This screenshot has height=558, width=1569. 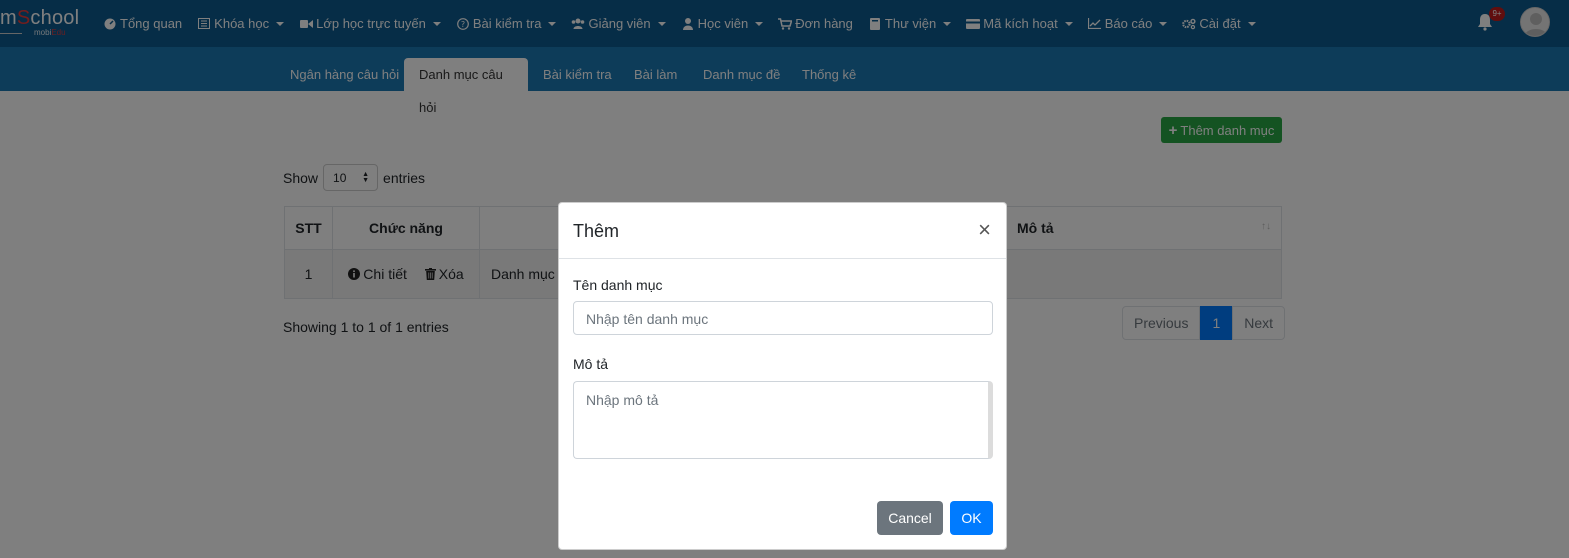 What do you see at coordinates (782, 231) in the screenshot?
I see `modal-header: Thêm ×` at bounding box center [782, 231].